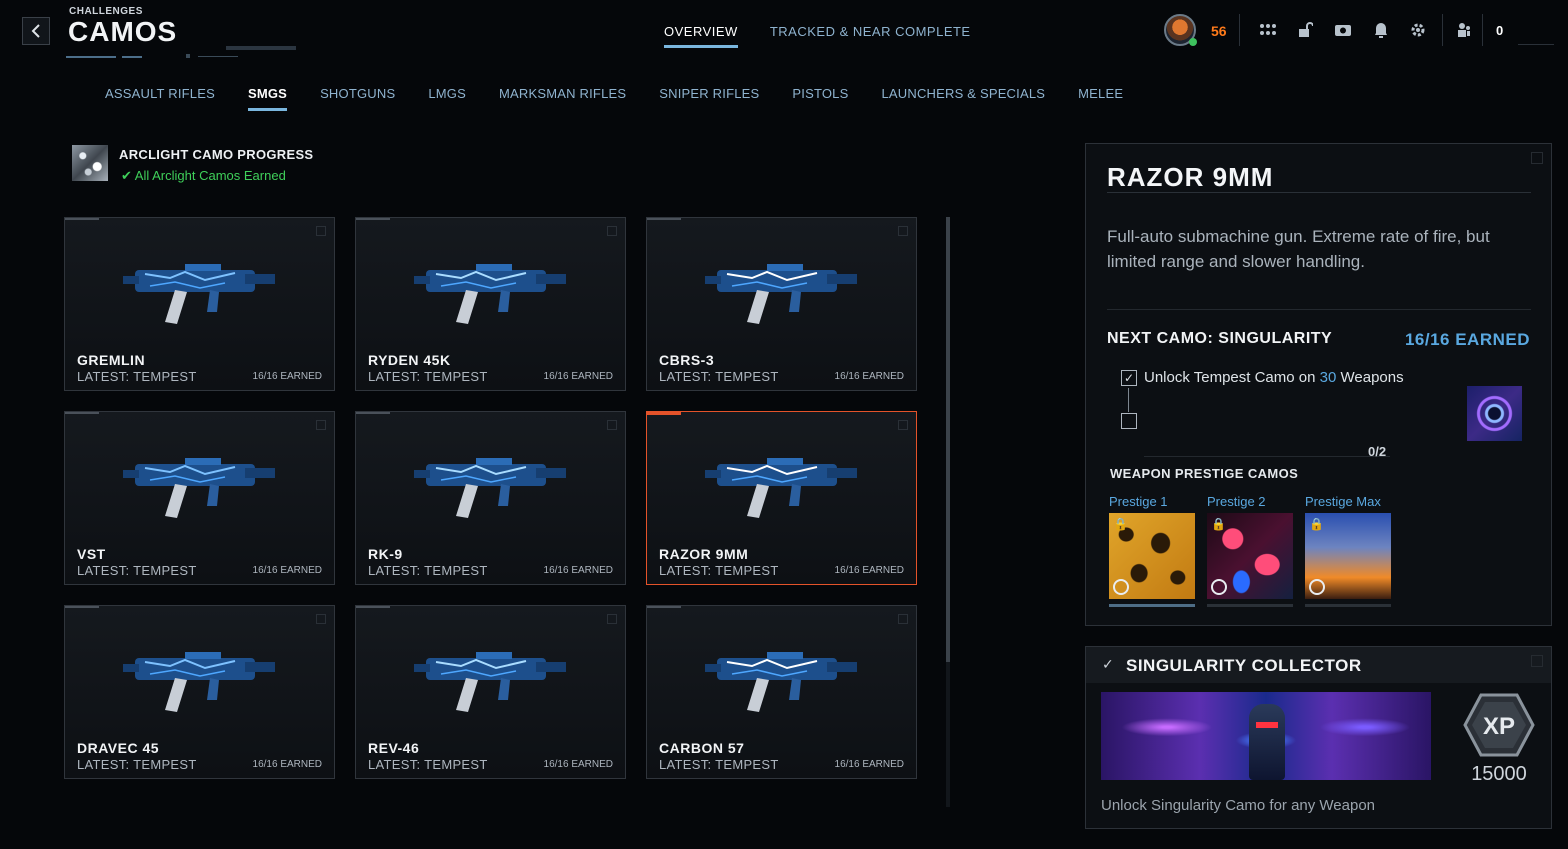 This screenshot has height=849, width=1568. What do you see at coordinates (701, 36) in the screenshot?
I see `tab-overview: OVERVIEW` at bounding box center [701, 36].